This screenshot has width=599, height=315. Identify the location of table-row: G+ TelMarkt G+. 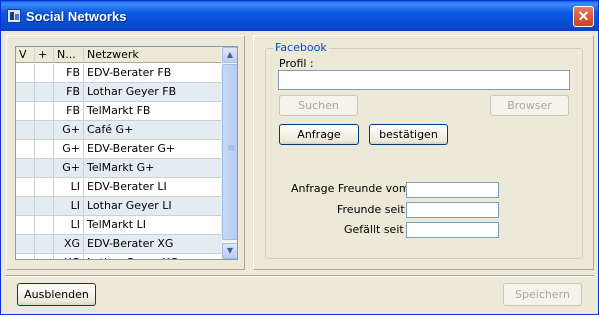
(118, 168).